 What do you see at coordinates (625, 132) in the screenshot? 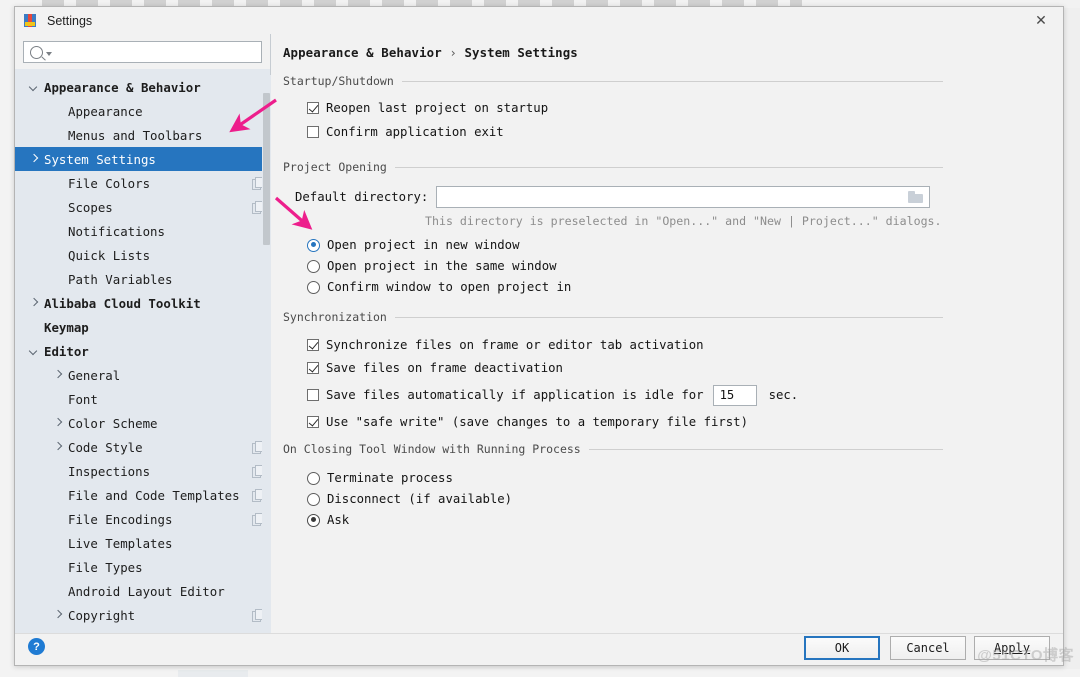
I see `checkbox-confirm-application-exit: Confirm application exit` at bounding box center [625, 132].